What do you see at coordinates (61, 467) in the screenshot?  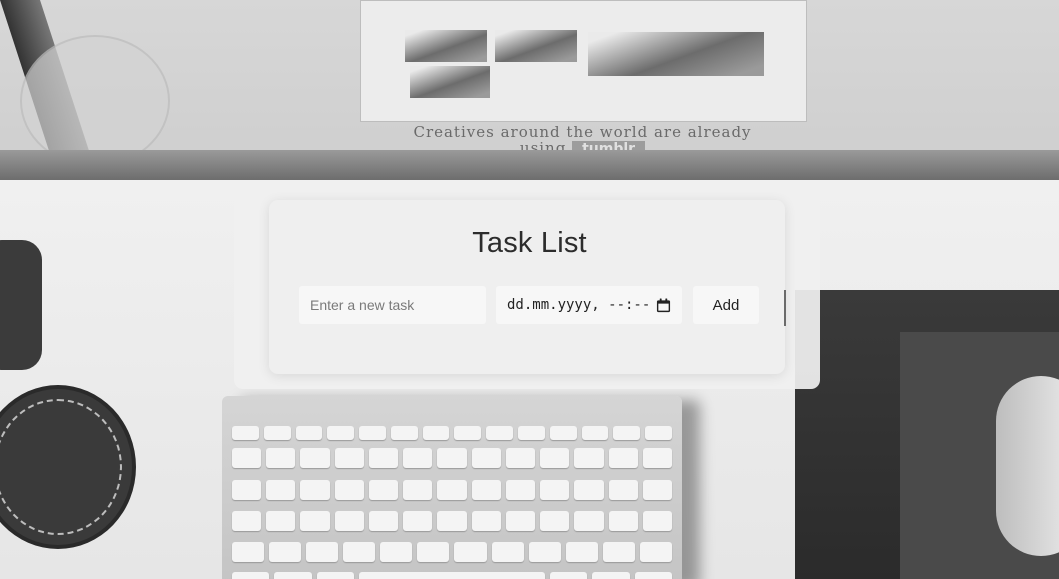 I see `coaster-ring` at bounding box center [61, 467].